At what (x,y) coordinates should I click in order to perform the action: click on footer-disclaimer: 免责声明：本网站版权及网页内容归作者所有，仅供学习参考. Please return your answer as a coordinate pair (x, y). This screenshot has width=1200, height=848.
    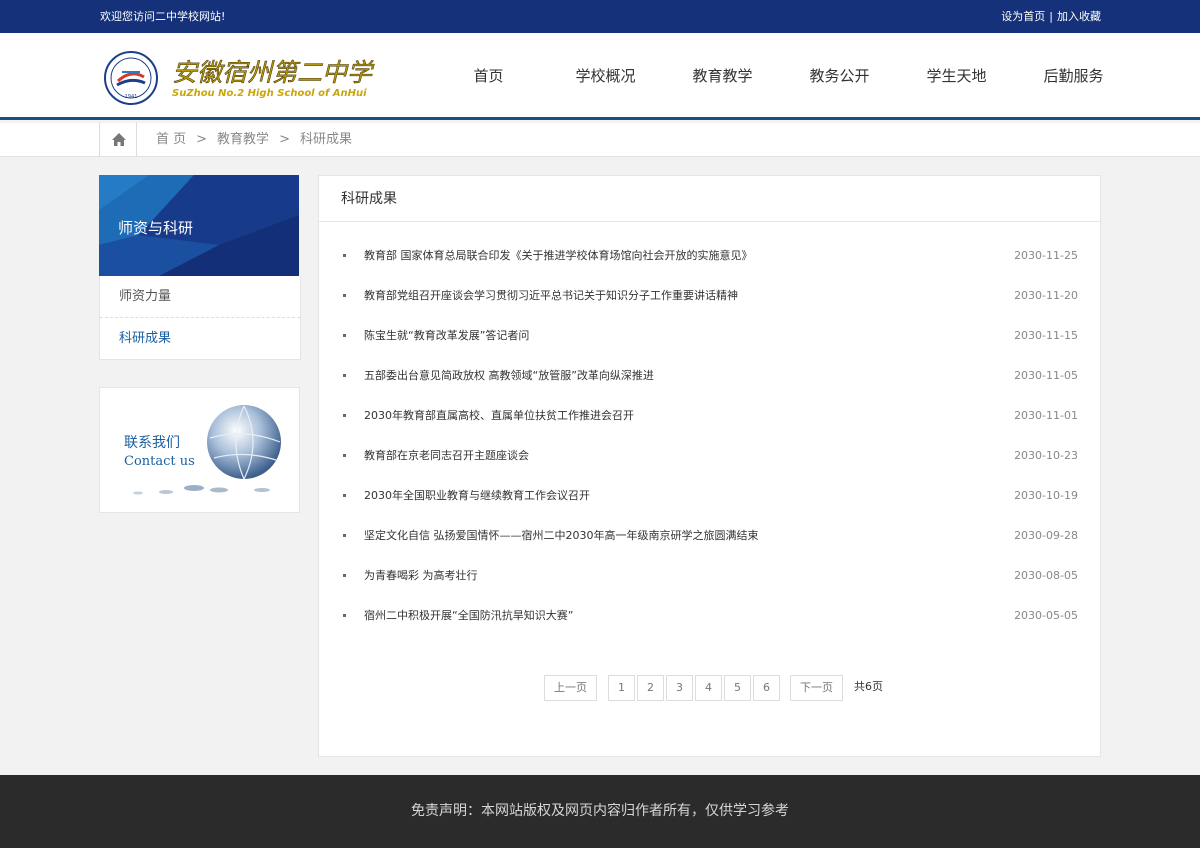
    Looking at the image, I should click on (600, 811).